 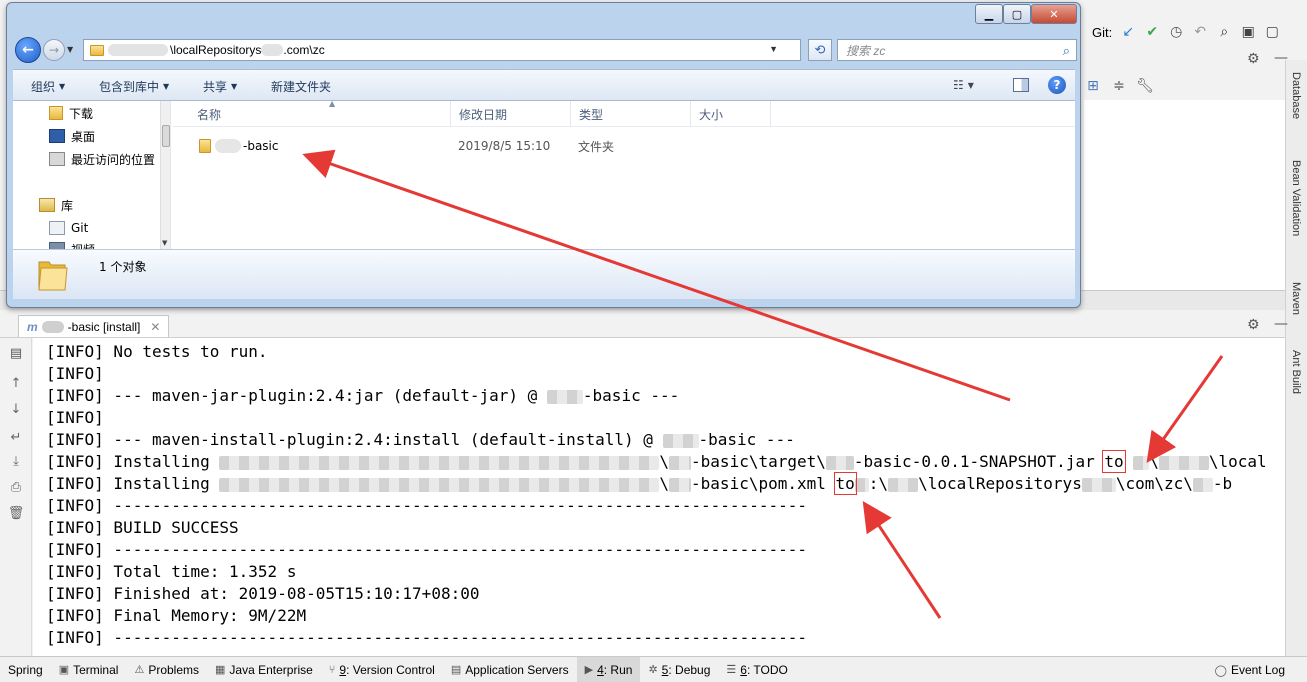 What do you see at coordinates (756, 669) in the screenshot?
I see `todo-tab: ☰ 6: TODO` at bounding box center [756, 669].